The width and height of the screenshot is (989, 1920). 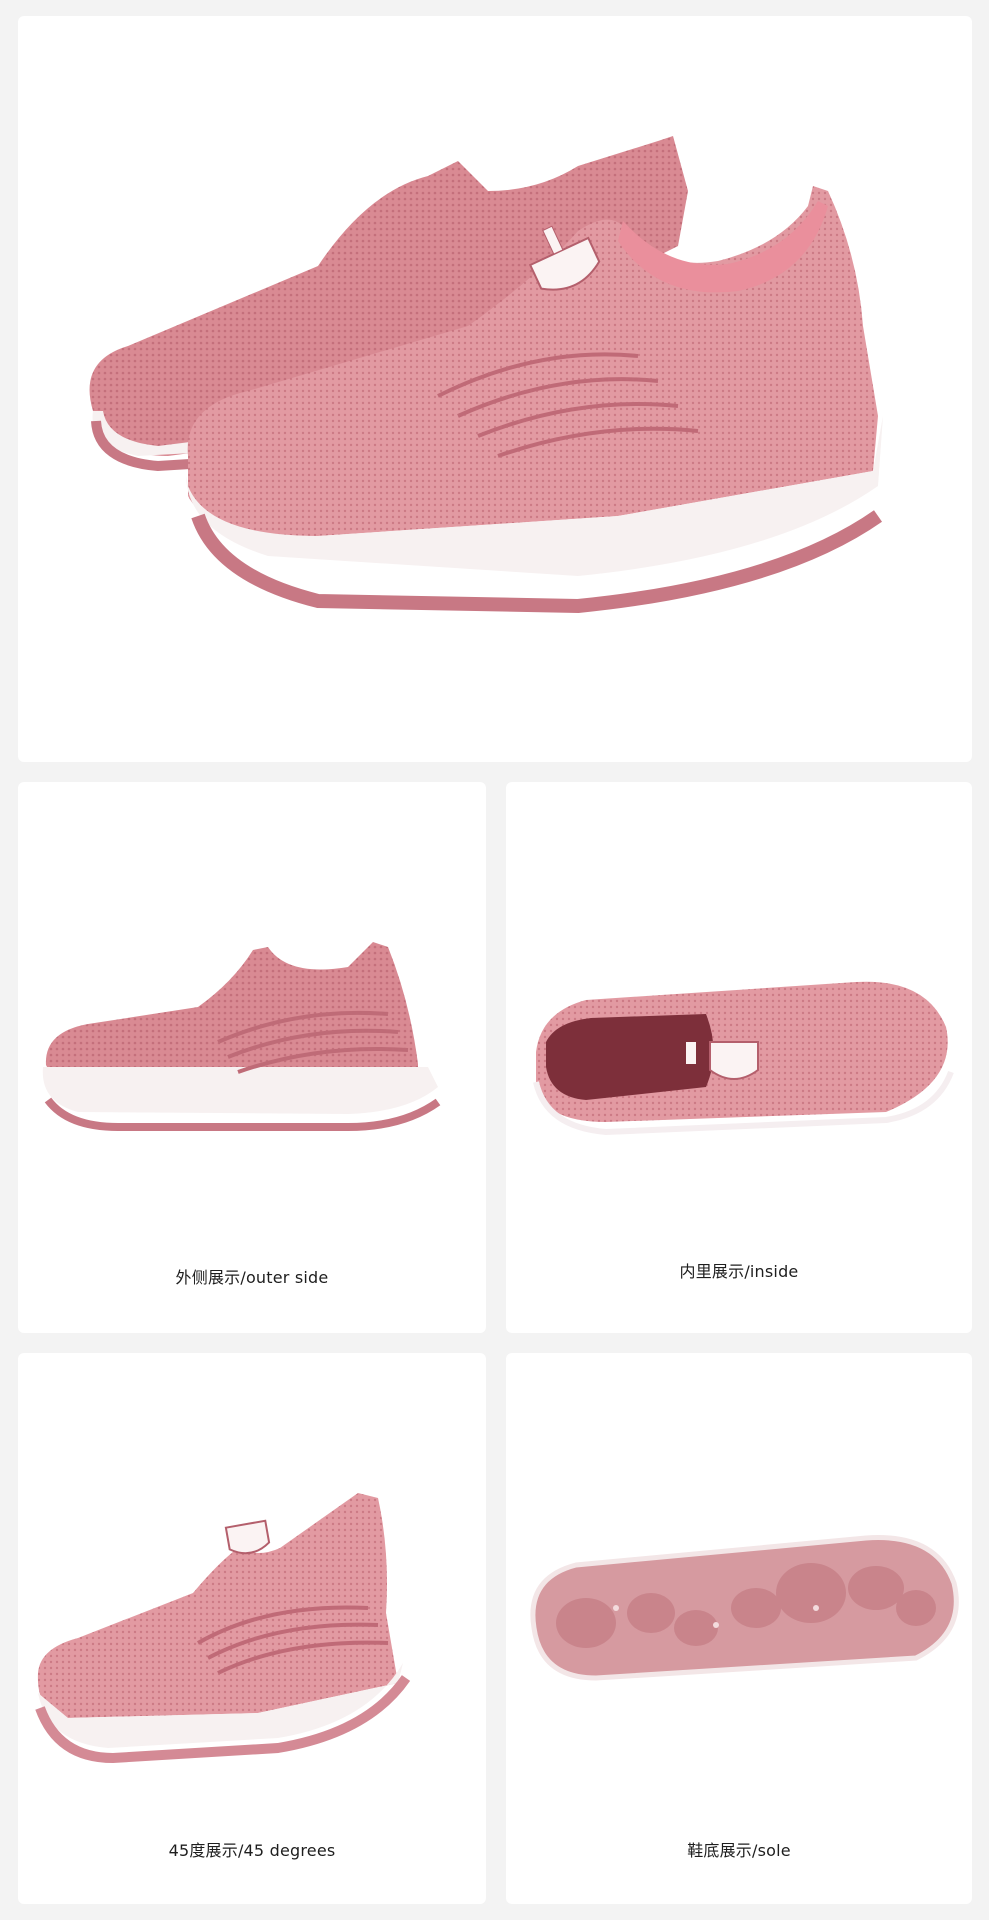 I want to click on tile-45-degrees: 45度展示/45 degrees, so click(x=252, y=1628).